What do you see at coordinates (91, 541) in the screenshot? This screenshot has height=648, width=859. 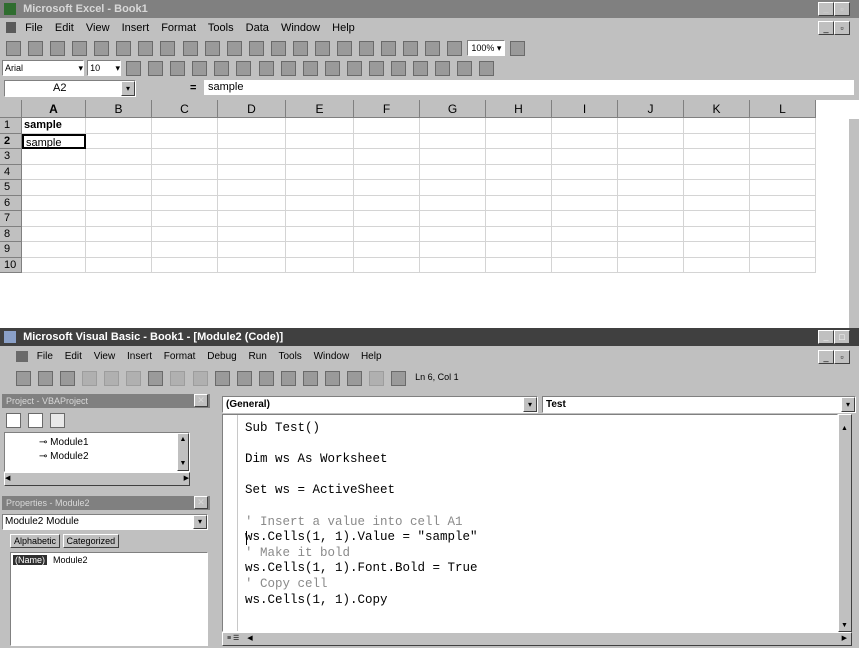 I see `tab-categorized: Categorized` at bounding box center [91, 541].